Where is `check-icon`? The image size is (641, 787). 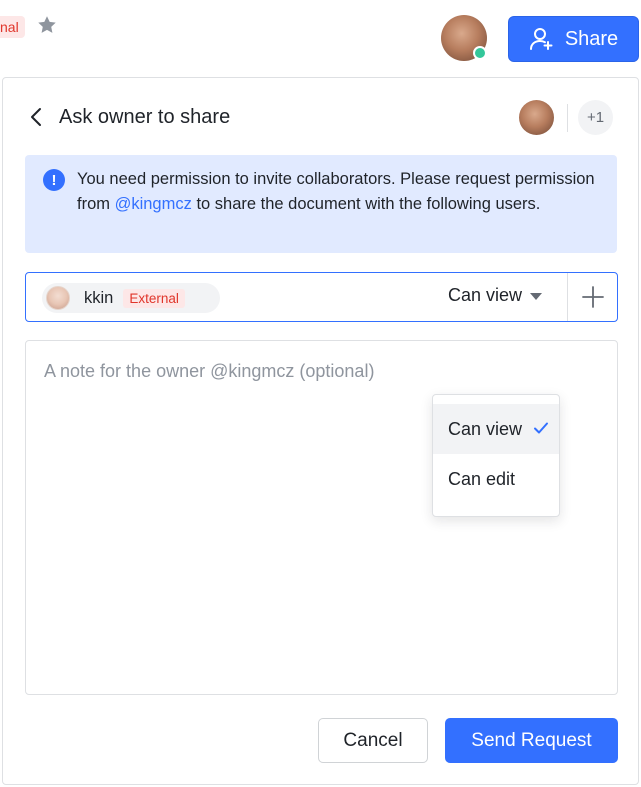 check-icon is located at coordinates (541, 428).